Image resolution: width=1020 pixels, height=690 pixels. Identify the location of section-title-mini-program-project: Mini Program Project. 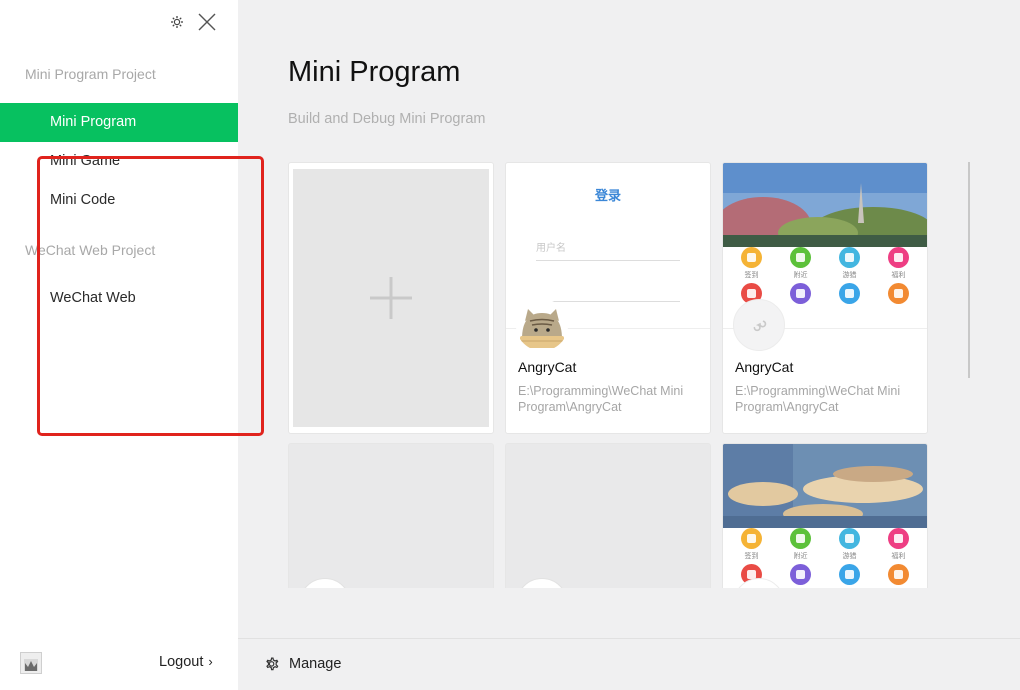
(90, 74).